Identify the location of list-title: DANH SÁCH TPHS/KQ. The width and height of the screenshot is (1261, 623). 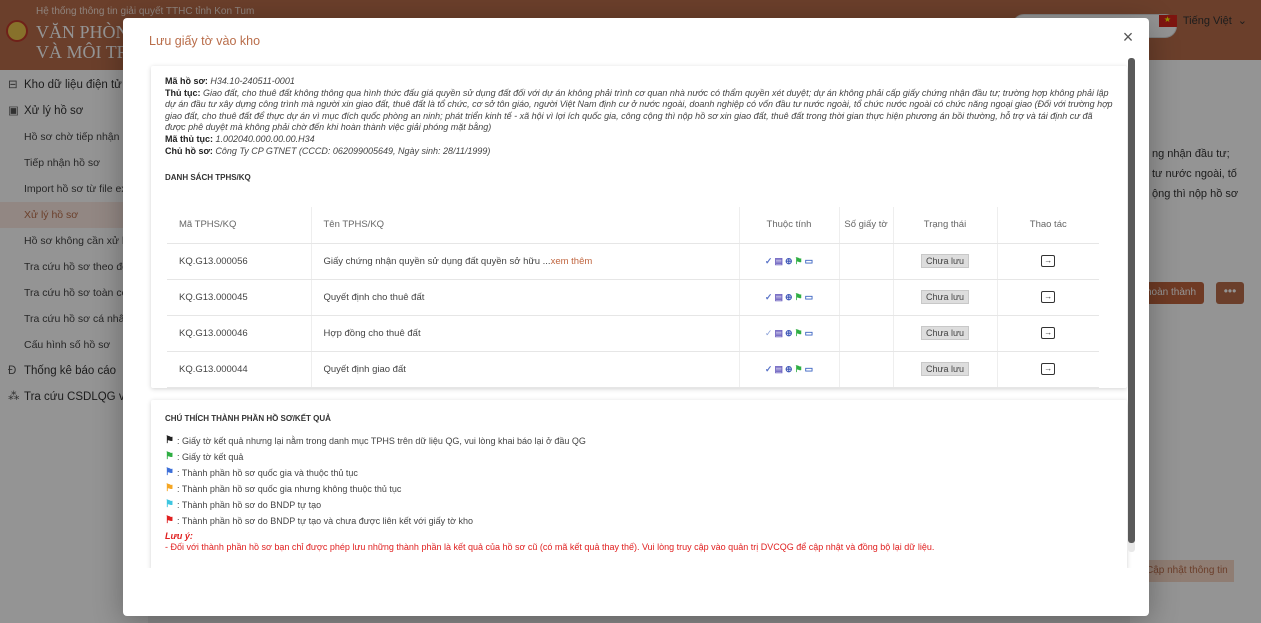
(208, 178).